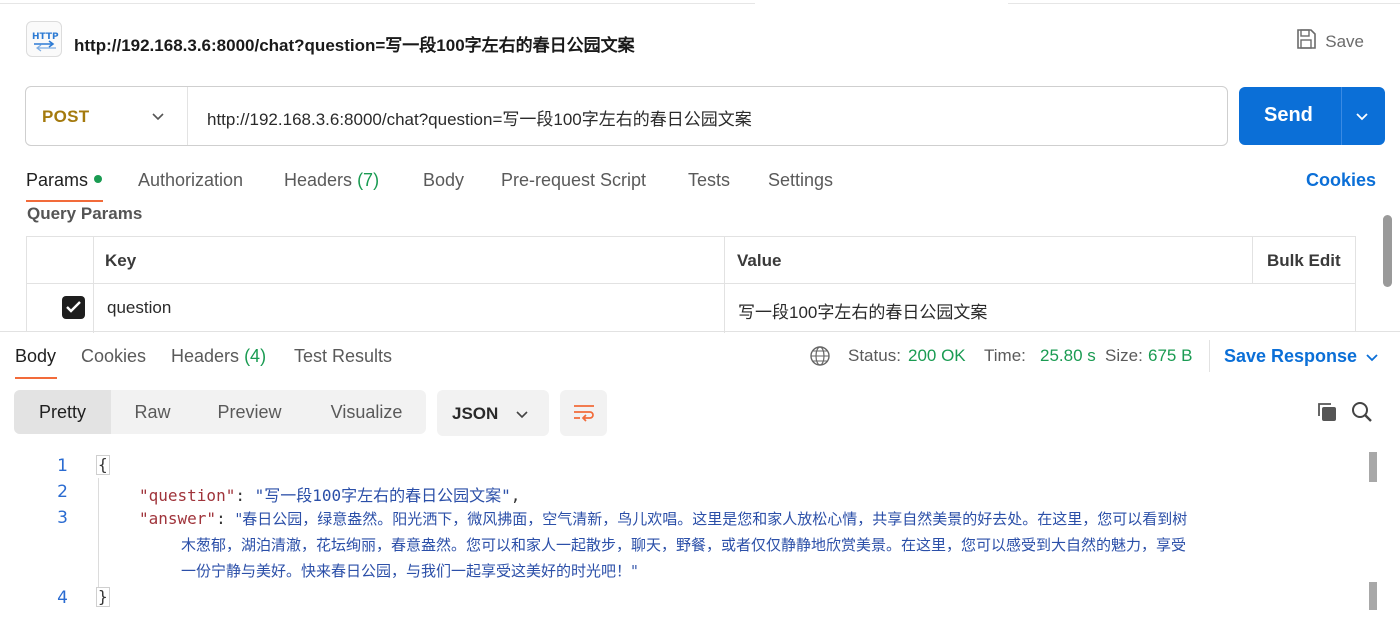 The height and width of the screenshot is (625, 1400). I want to click on close-brace-char: }, so click(103, 597).